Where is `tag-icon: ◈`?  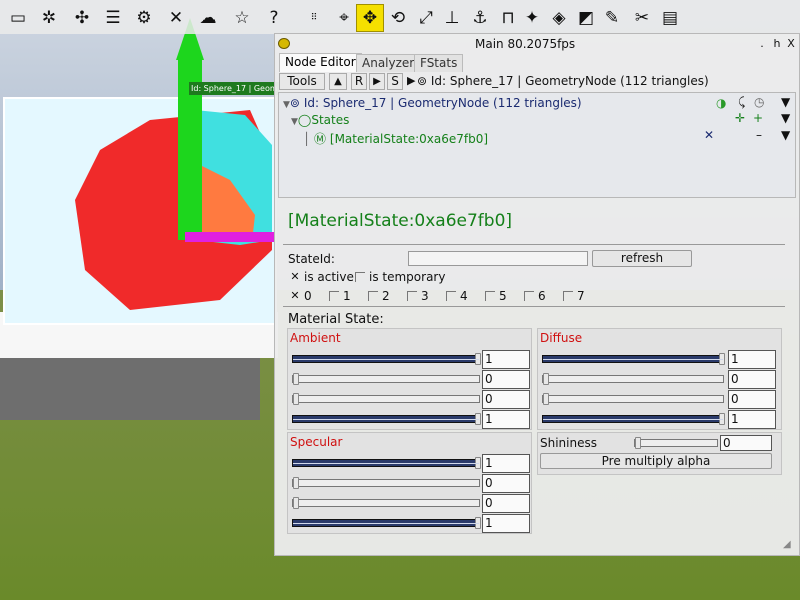
tag-icon: ◈ is located at coordinates (559, 18).